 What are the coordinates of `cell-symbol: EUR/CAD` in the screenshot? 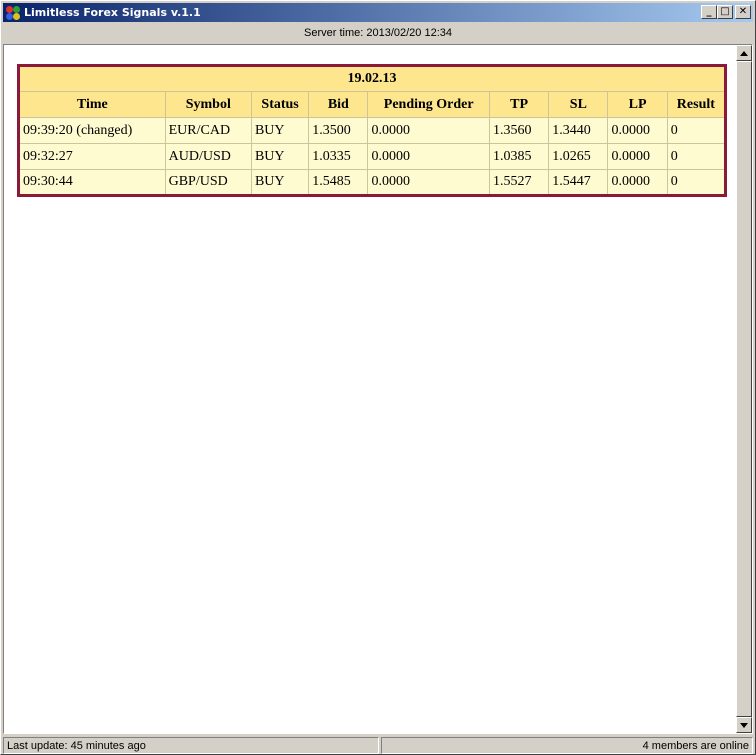 It's located at (208, 130).